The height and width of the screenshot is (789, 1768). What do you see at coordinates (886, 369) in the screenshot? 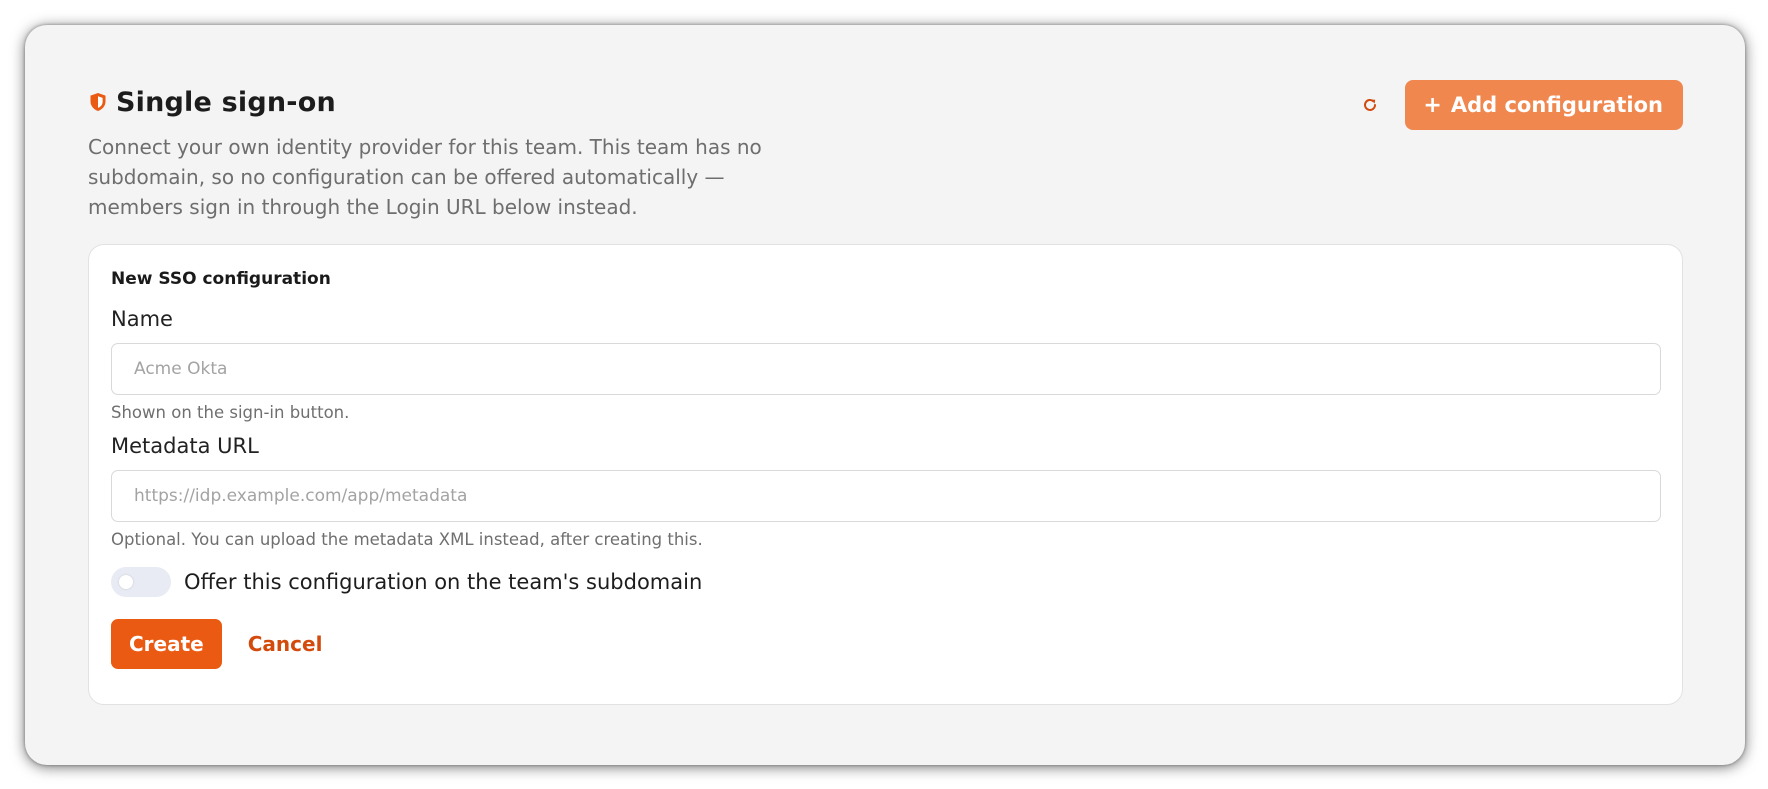
I see `name-input` at bounding box center [886, 369].